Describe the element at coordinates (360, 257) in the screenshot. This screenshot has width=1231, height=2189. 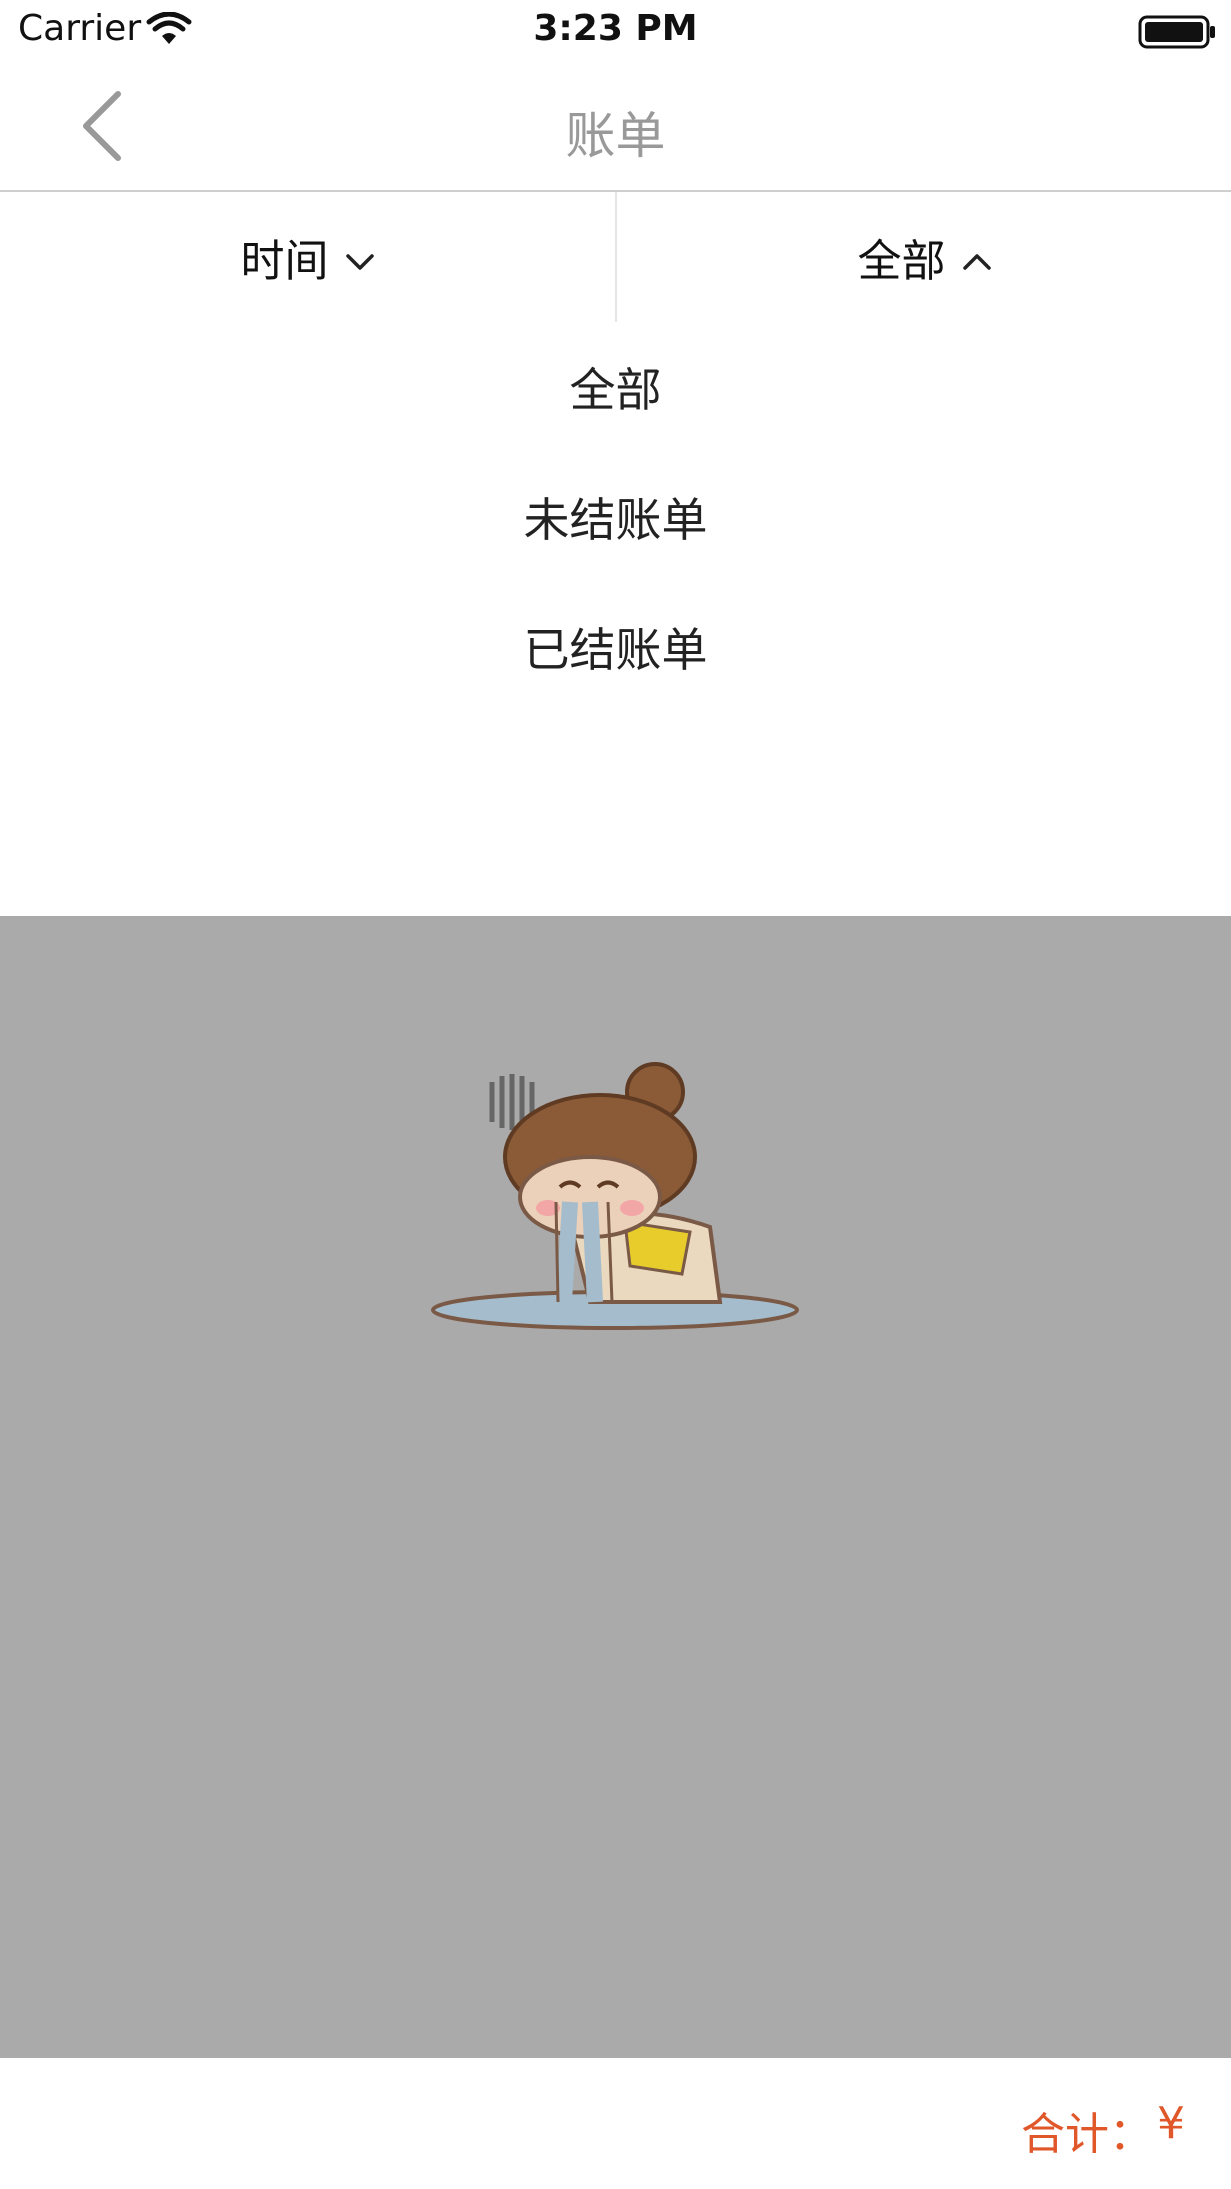
I see `chevron-down-icon` at that location.